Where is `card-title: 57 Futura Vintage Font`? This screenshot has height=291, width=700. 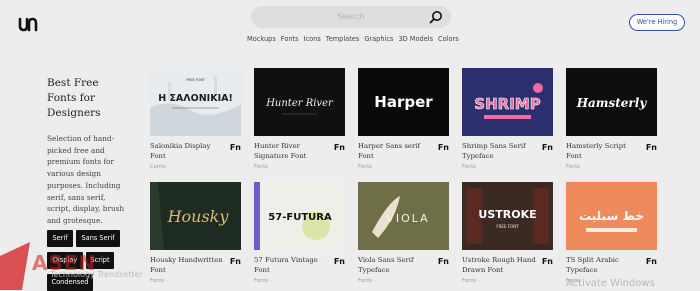 card-title: 57 Futura Vintage Font is located at coordinates (292, 265).